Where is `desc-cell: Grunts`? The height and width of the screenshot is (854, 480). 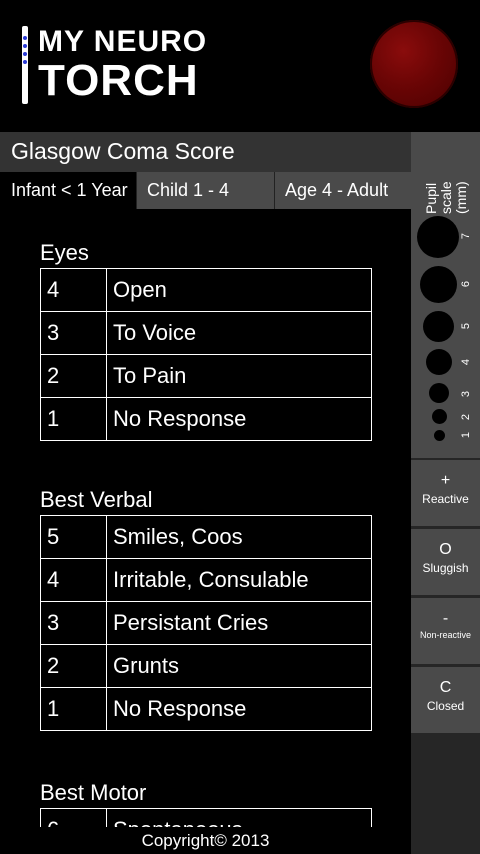 desc-cell: Grunts is located at coordinates (239, 666).